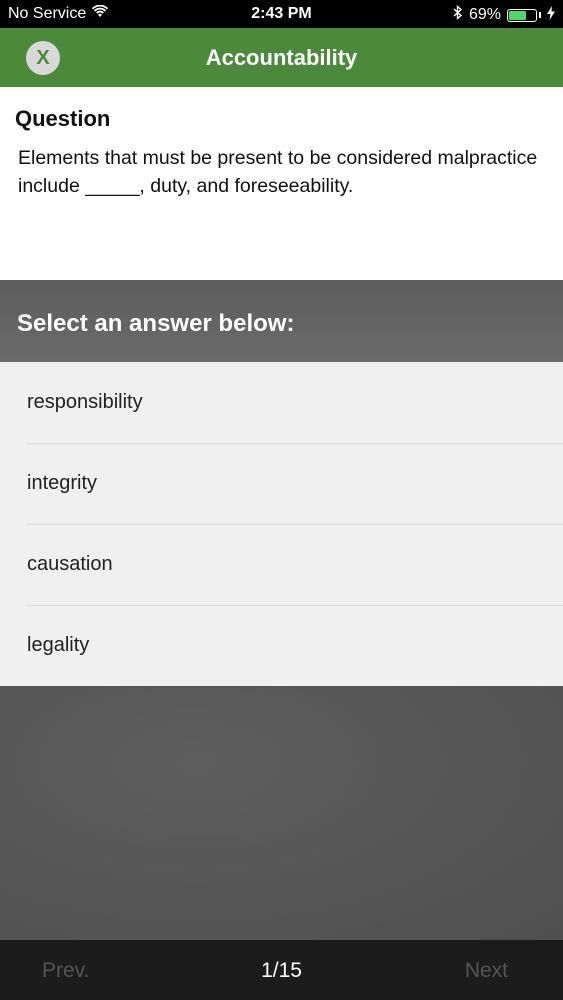 The height and width of the screenshot is (1000, 563). Describe the element at coordinates (70, 564) in the screenshot. I see `answer-label: causation` at that location.